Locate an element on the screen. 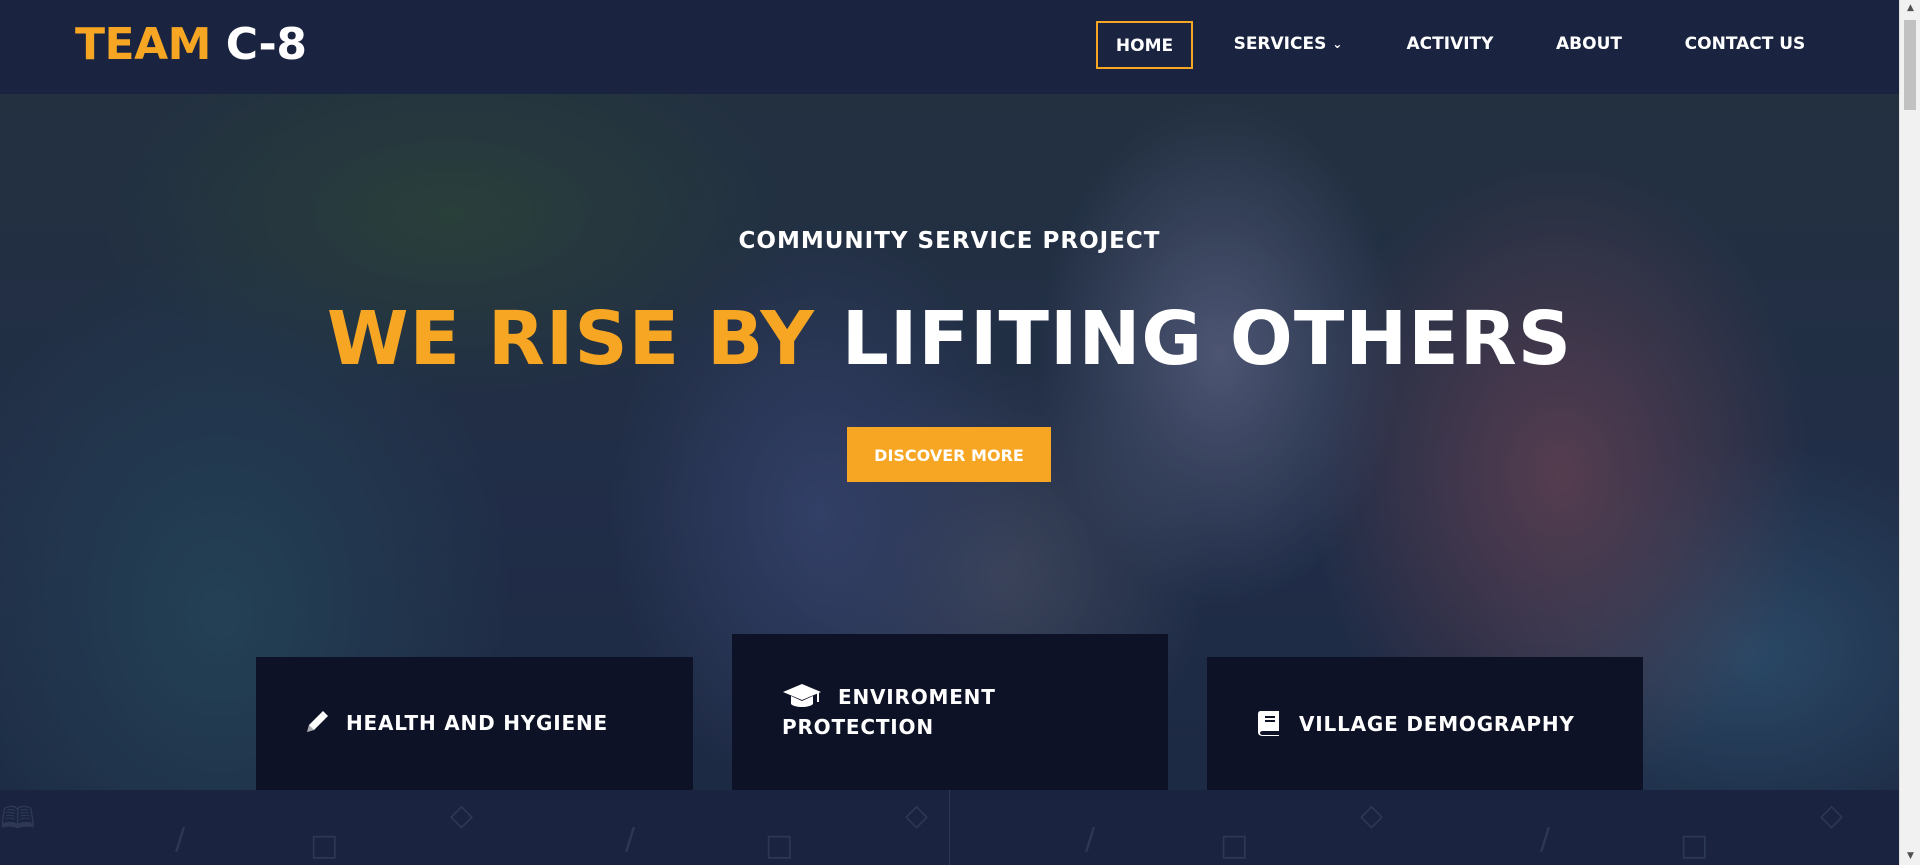 This screenshot has width=1920, height=865. hero-title-main: LIFITING OTHERS is located at coordinates (1207, 339).